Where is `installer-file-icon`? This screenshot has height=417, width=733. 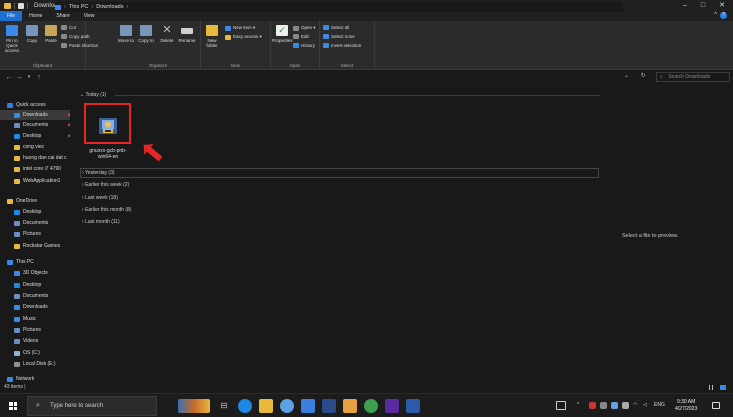
installer-file-icon is located at coordinates (108, 126).